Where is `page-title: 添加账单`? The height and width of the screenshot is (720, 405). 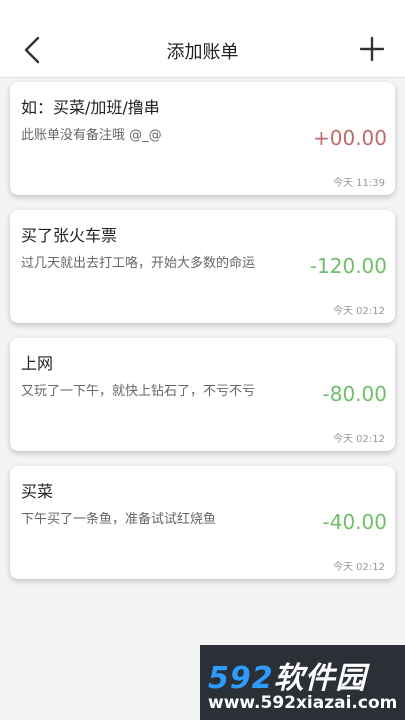 page-title: 添加账单 is located at coordinates (202, 52).